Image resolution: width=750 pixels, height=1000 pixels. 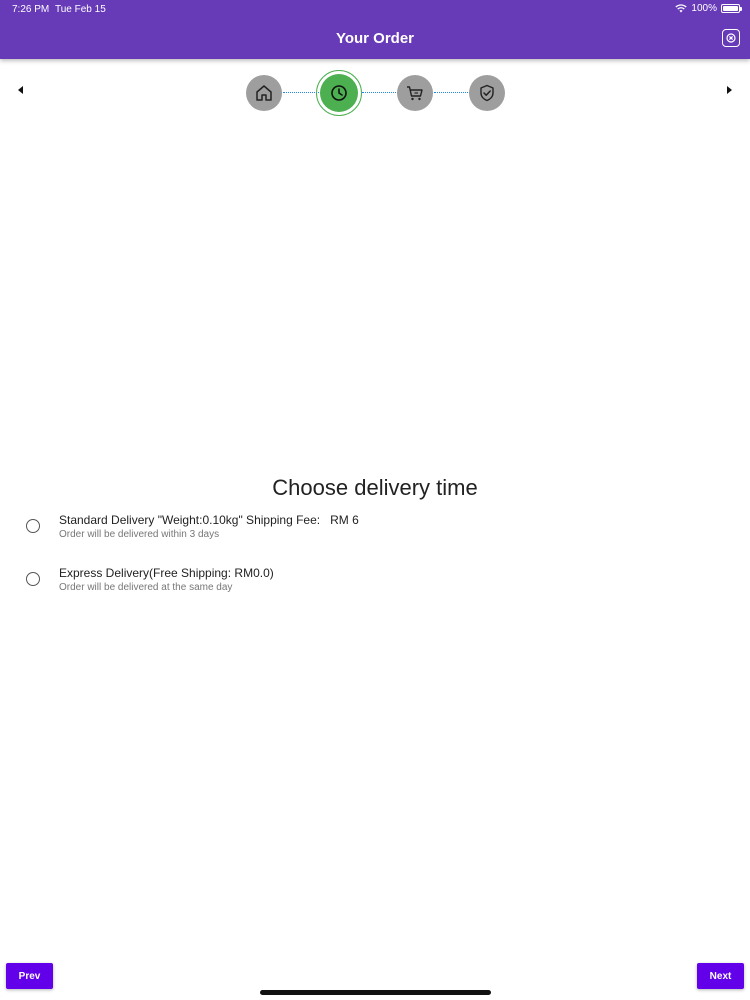 I want to click on stepper-prev-arrow, so click(x=20, y=90).